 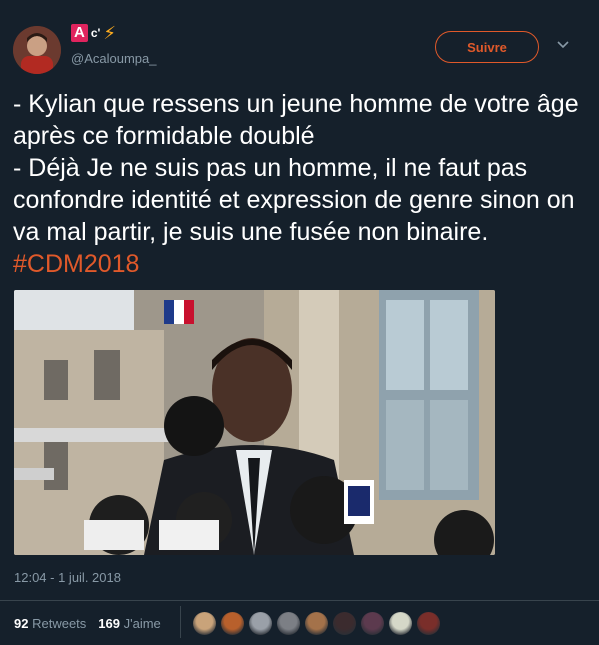 I want to click on likes-stat: 169 J'aime, so click(x=129, y=623).